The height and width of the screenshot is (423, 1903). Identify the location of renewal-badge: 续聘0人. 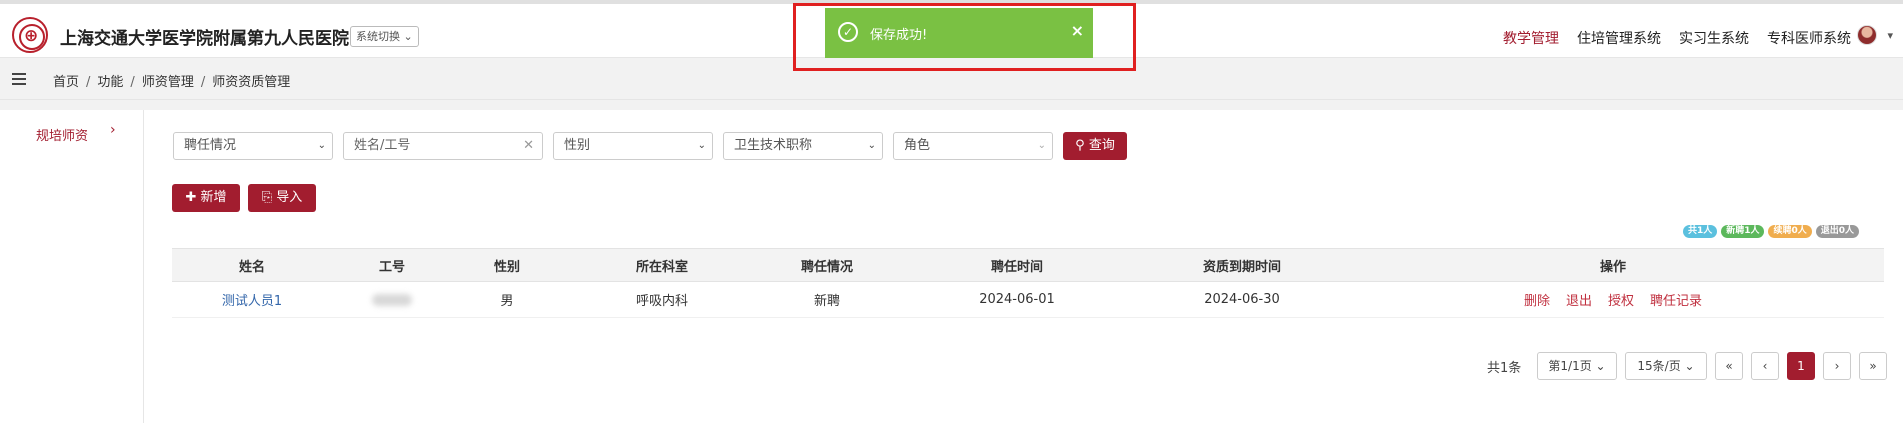
(1790, 231).